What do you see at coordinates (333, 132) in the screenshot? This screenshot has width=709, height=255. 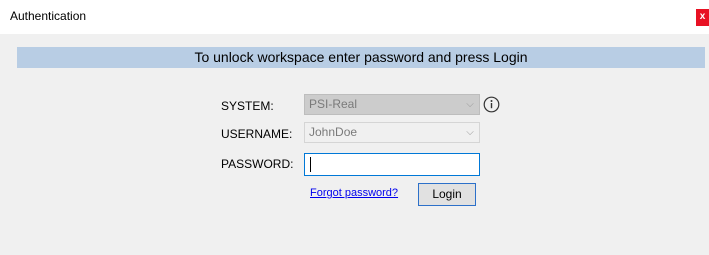 I see `username-value: JohnDoe` at bounding box center [333, 132].